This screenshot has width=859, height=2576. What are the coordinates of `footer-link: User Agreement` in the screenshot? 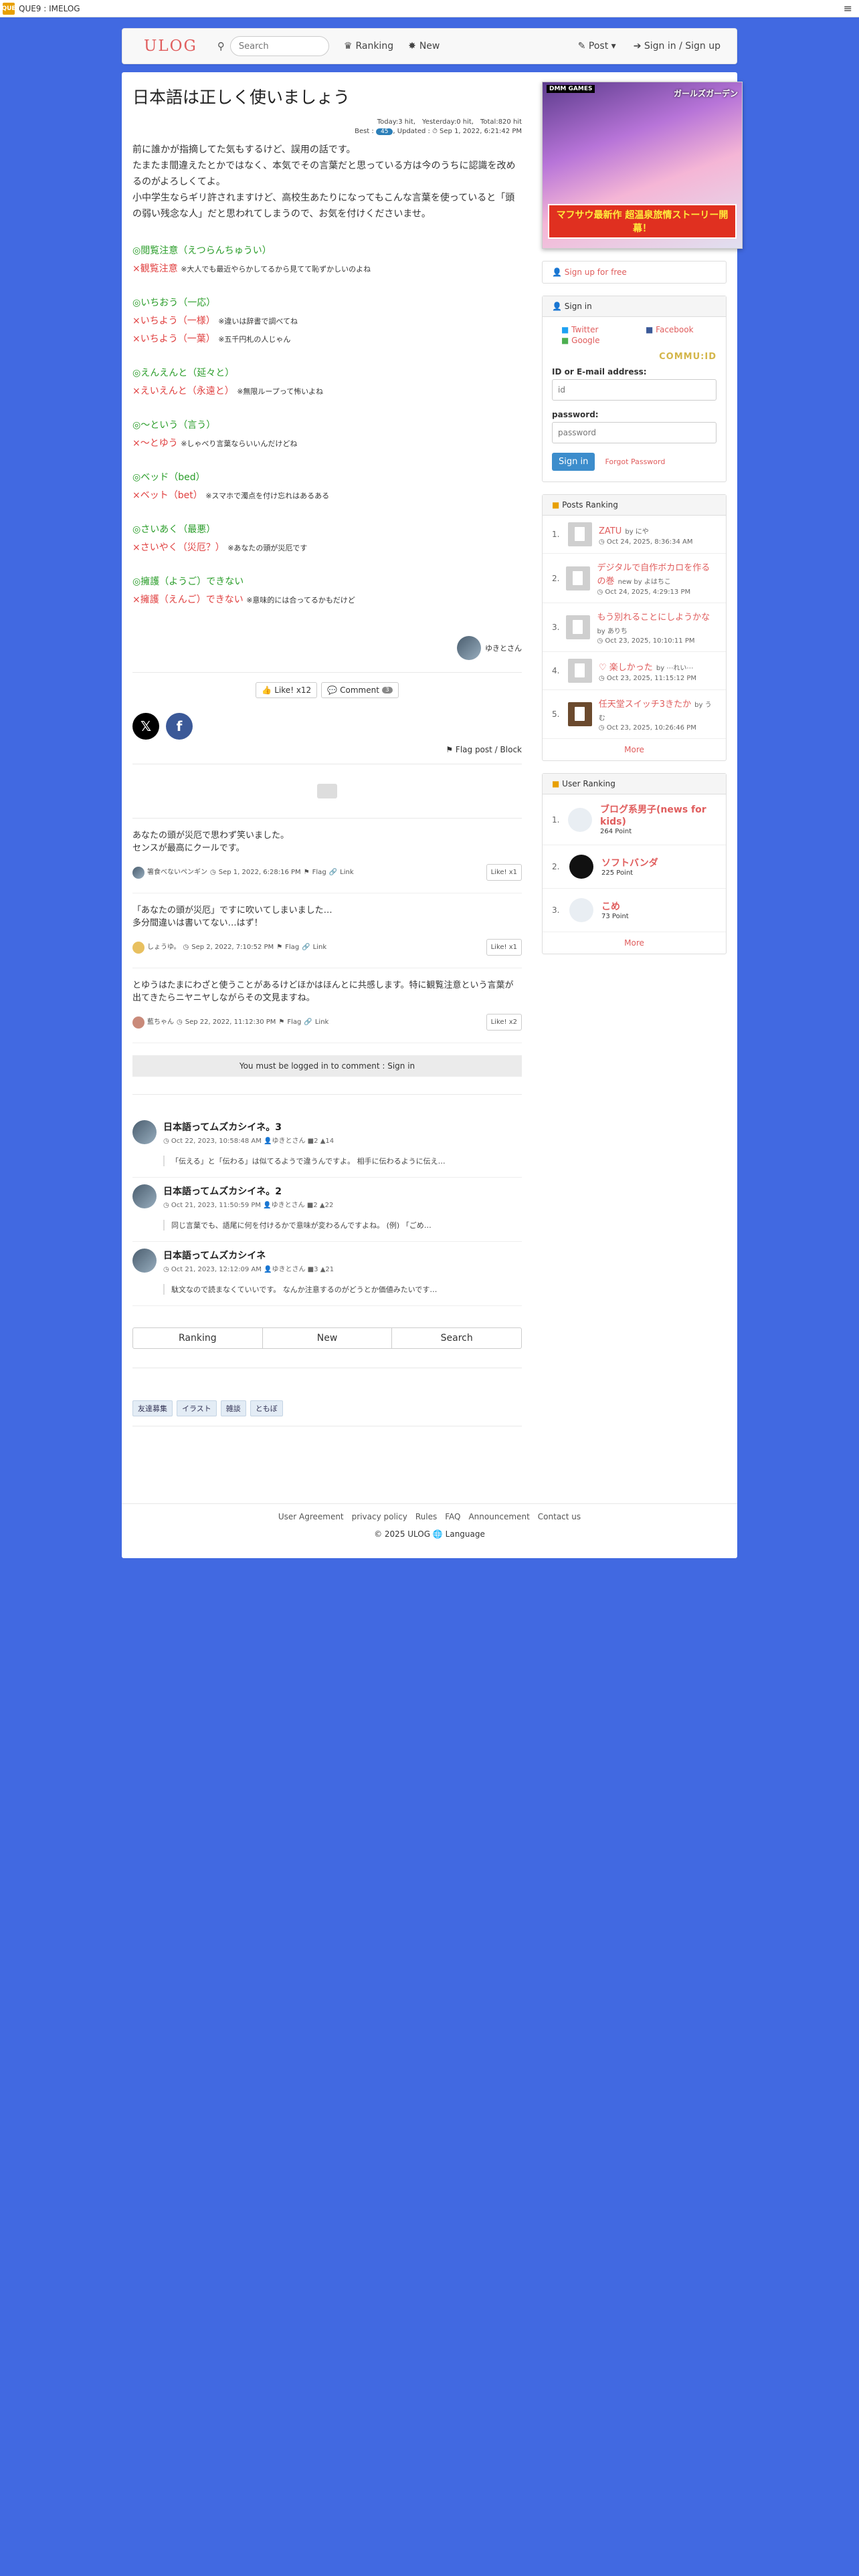 It's located at (311, 1517).